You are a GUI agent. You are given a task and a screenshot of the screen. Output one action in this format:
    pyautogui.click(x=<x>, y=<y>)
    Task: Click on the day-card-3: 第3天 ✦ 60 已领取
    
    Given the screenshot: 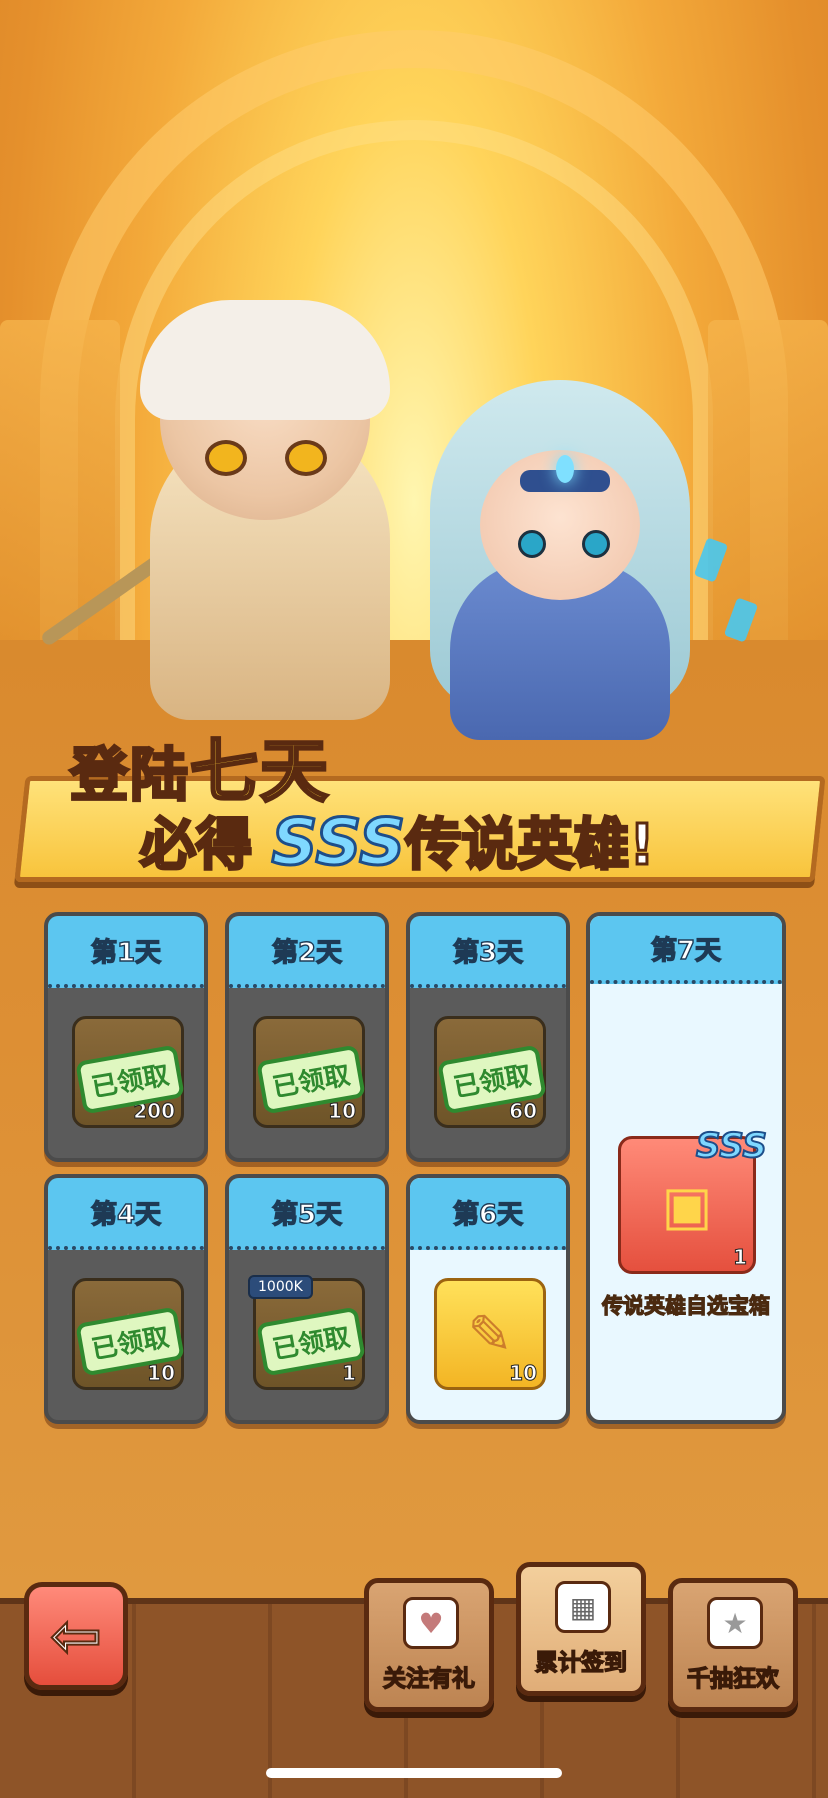 What is the action you would take?
    pyautogui.click(x=488, y=1037)
    